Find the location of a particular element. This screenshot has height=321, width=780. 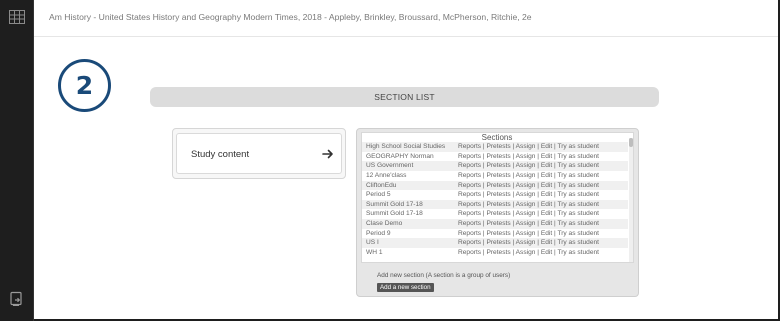

section-name: Period 9 is located at coordinates (378, 233).